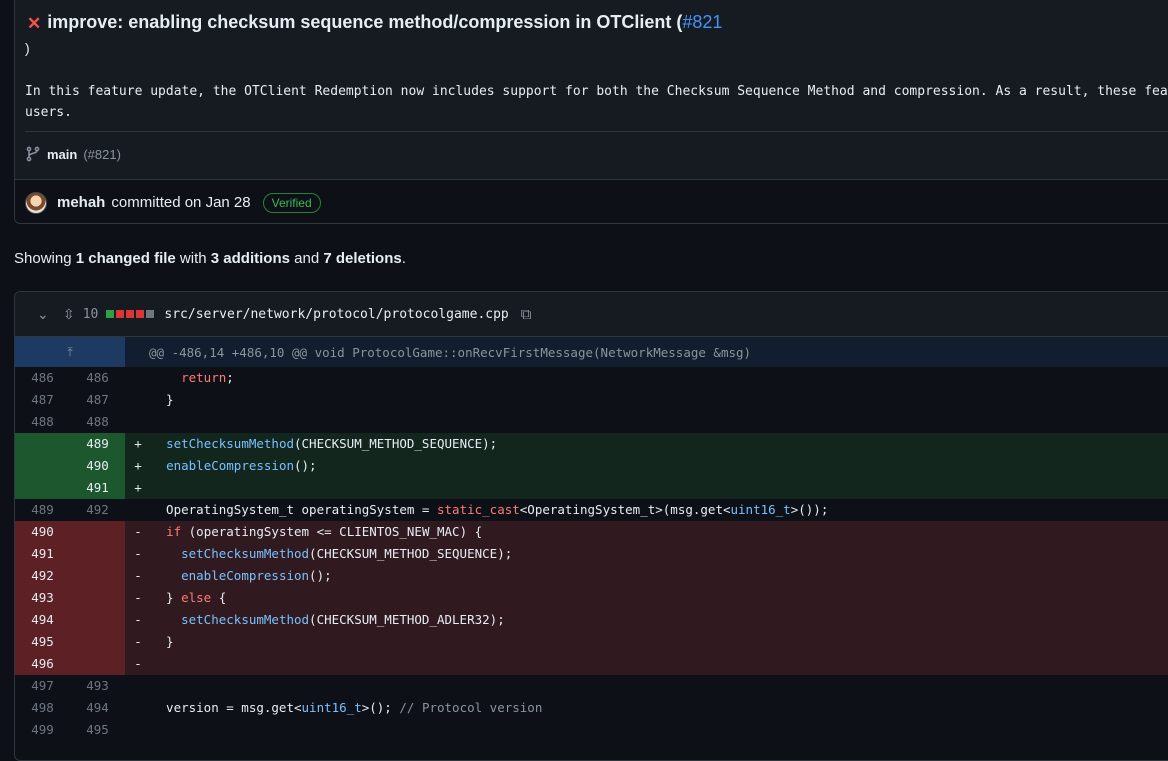 The height and width of the screenshot is (761, 1168). Describe the element at coordinates (42, 576) in the screenshot. I see `old-line-number: 492` at that location.